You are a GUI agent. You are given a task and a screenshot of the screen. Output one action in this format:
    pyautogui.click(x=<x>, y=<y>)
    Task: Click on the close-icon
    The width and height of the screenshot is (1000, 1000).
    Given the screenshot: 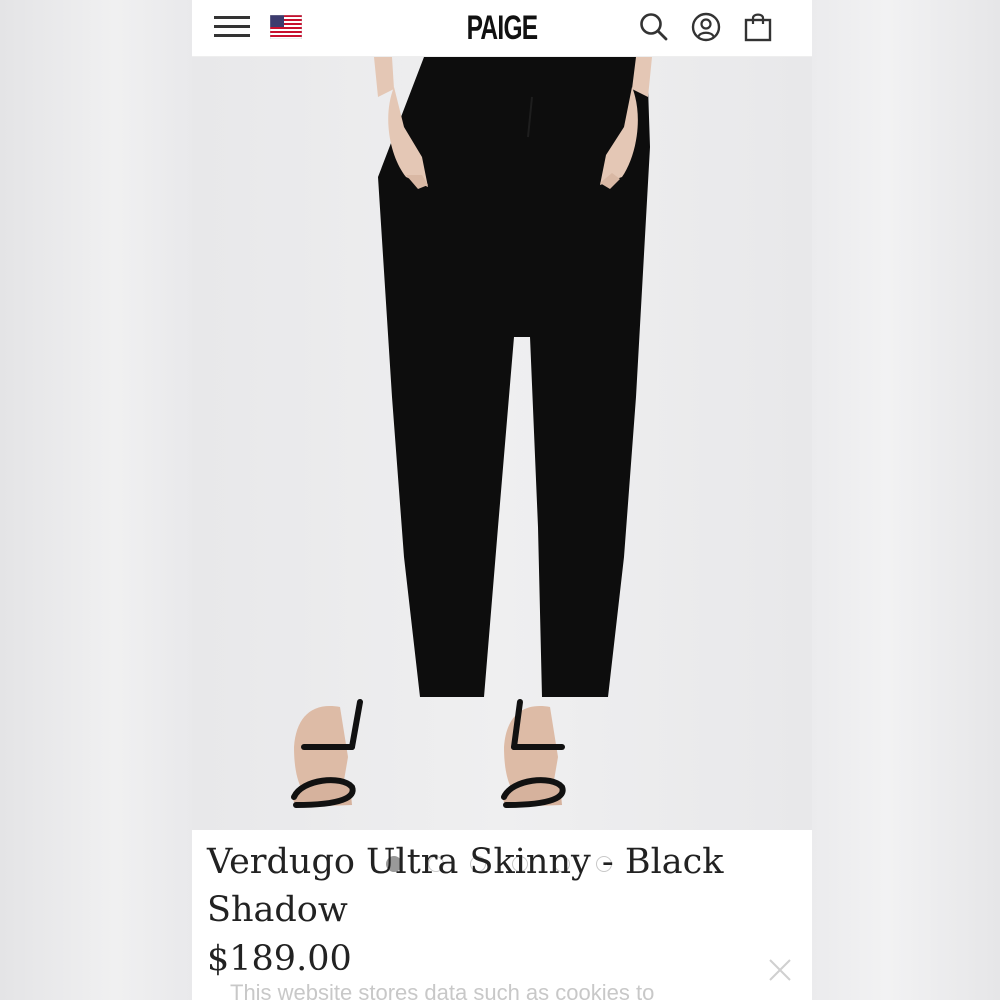 What is the action you would take?
    pyautogui.click(x=780, y=970)
    